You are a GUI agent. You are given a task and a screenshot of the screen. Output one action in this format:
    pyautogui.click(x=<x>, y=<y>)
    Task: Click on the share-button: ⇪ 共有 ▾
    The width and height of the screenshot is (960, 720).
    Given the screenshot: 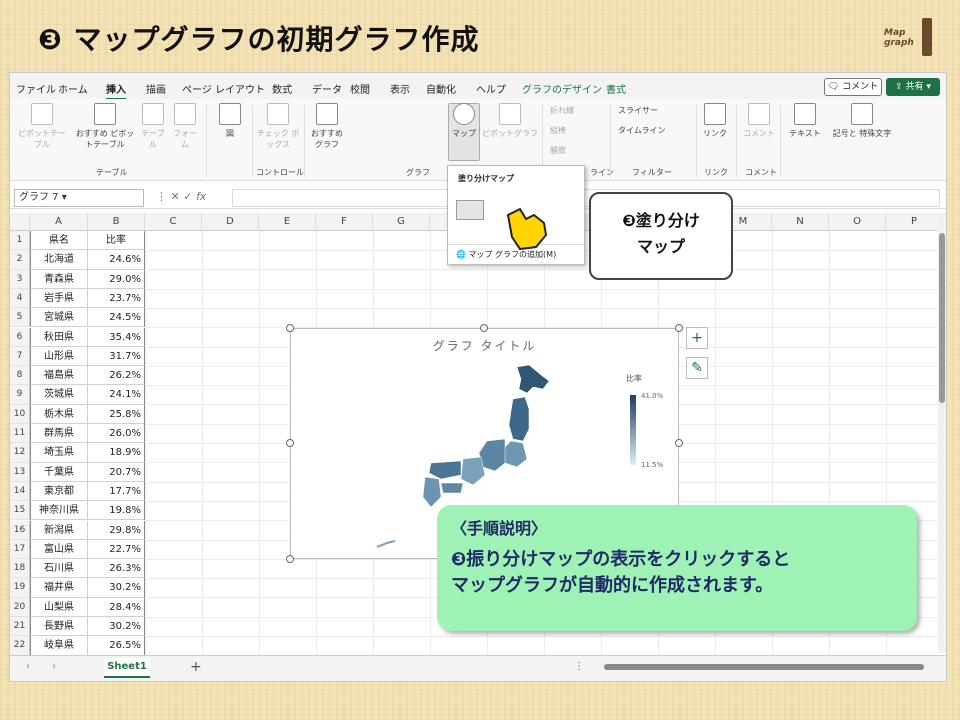 What is the action you would take?
    pyautogui.click(x=913, y=87)
    